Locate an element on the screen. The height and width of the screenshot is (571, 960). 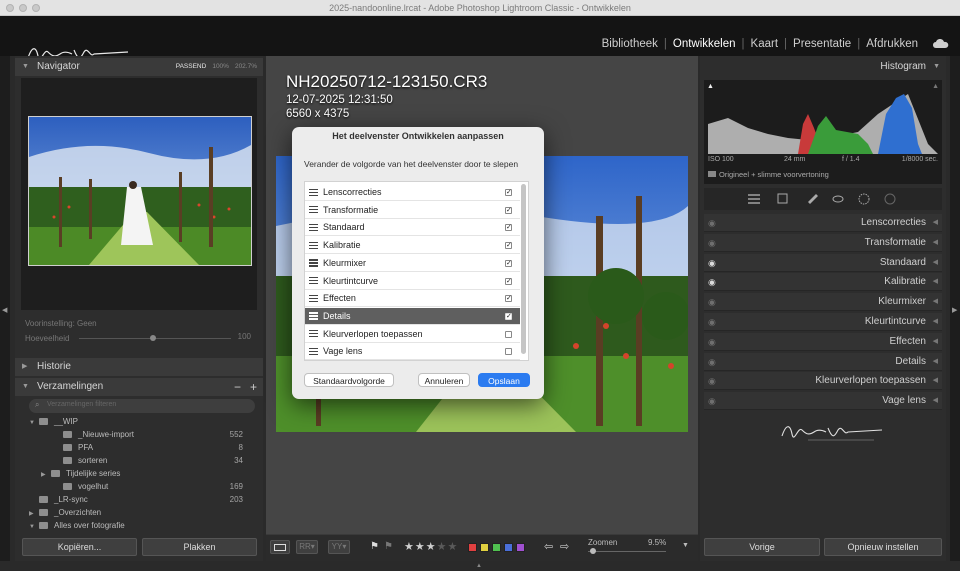
reset-button: Opnieuw instellen is located at coordinates (883, 547).